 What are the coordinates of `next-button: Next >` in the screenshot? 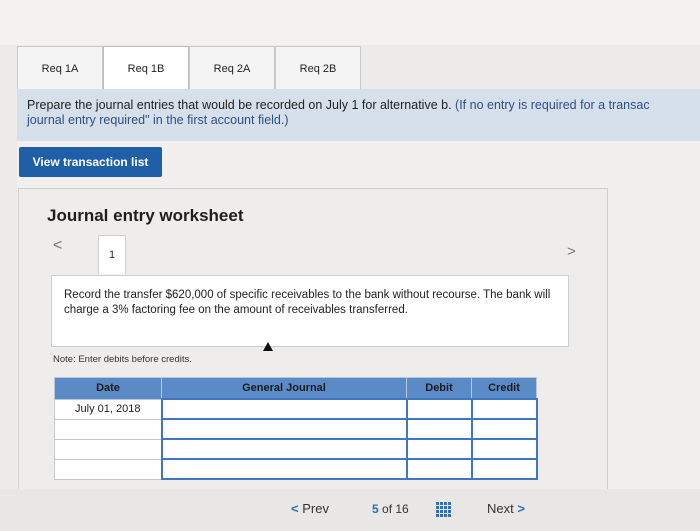 It's located at (506, 508).